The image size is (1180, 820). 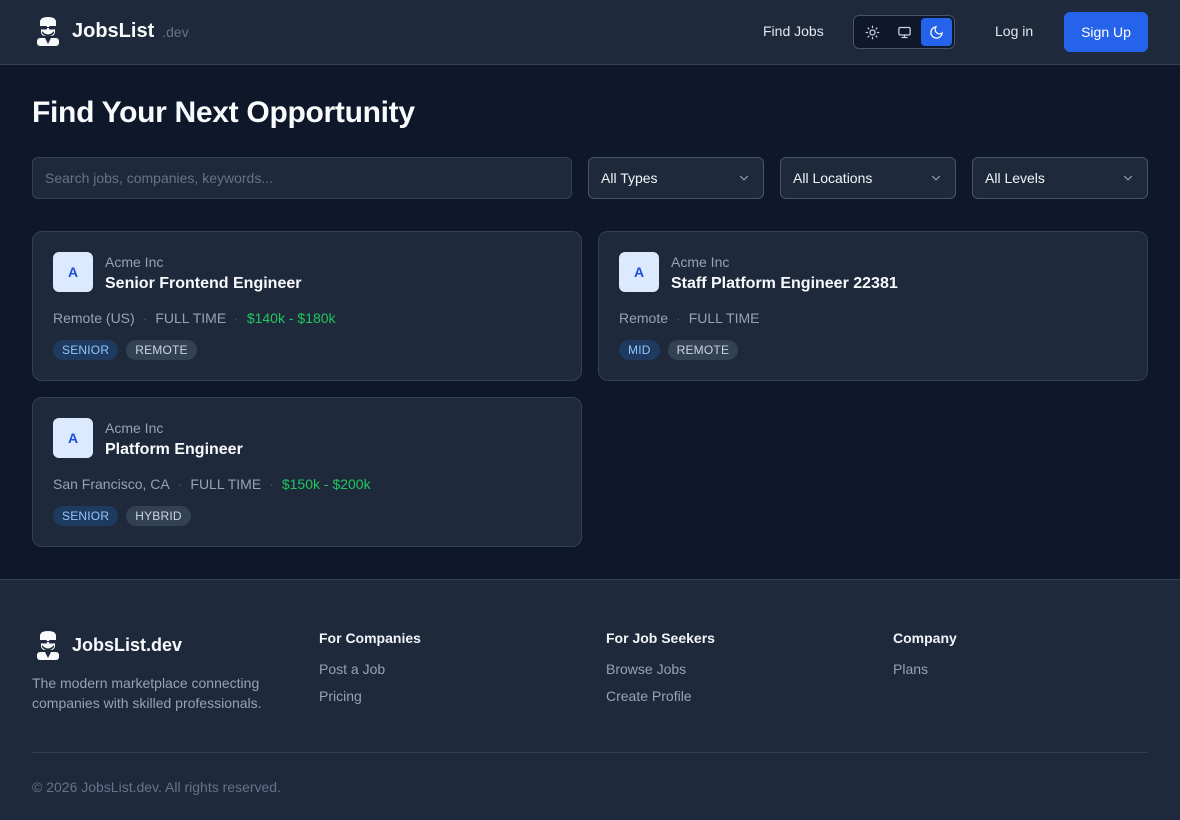 What do you see at coordinates (127, 644) in the screenshot?
I see `footer-brand-name: JobsList.dev` at bounding box center [127, 644].